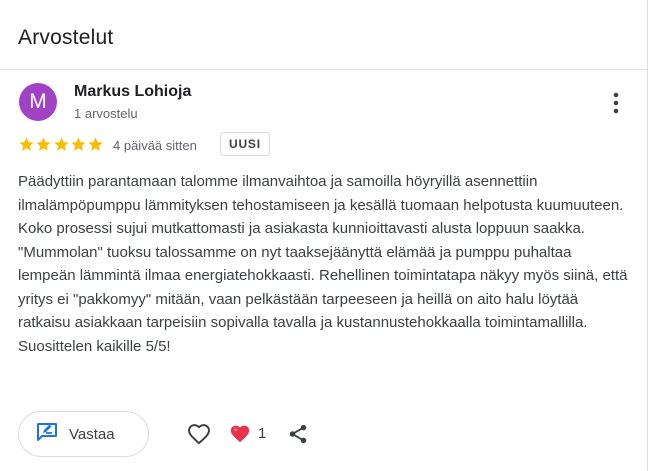 The image size is (648, 471). Describe the element at coordinates (616, 103) in the screenshot. I see `more-vert-icon` at that location.